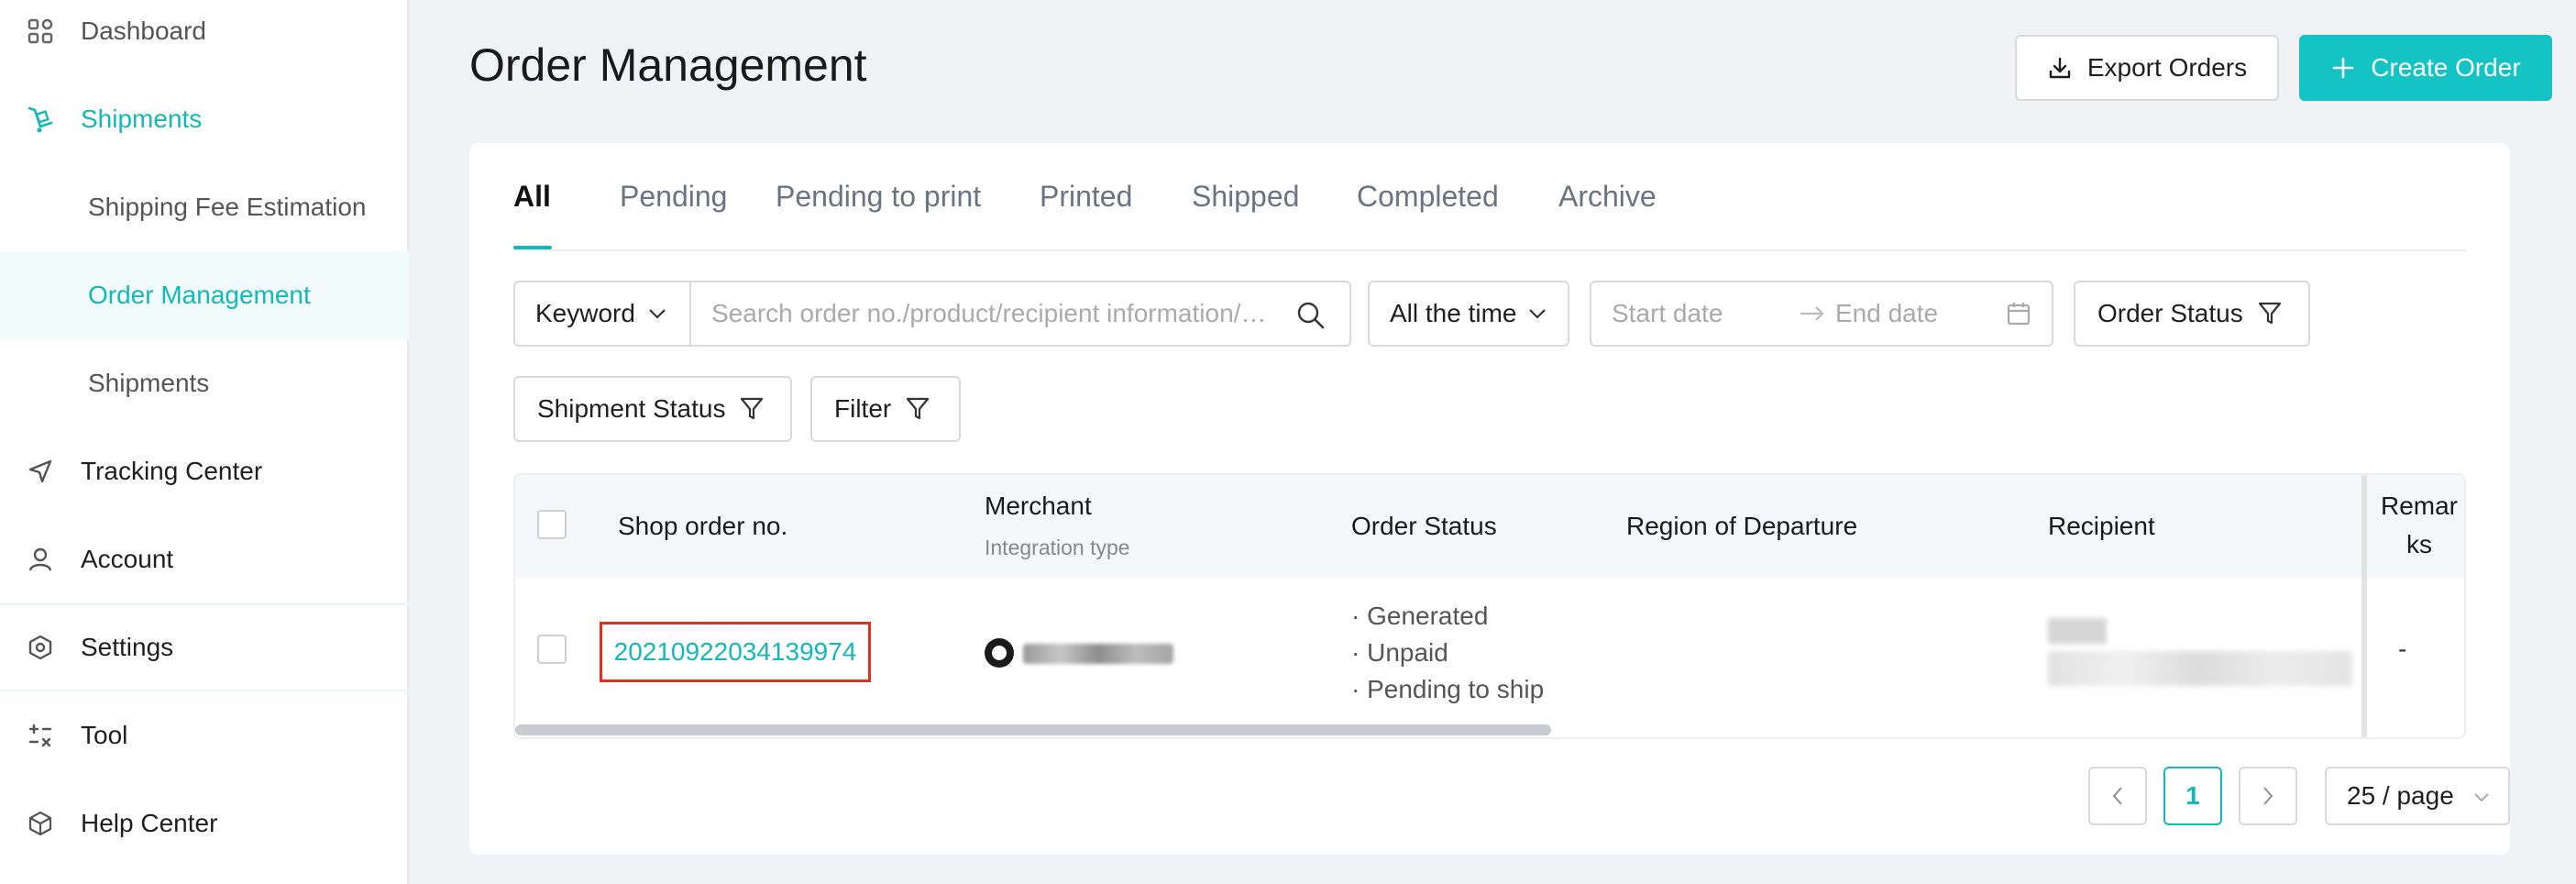  I want to click on active-tab-indicator, so click(532, 247).